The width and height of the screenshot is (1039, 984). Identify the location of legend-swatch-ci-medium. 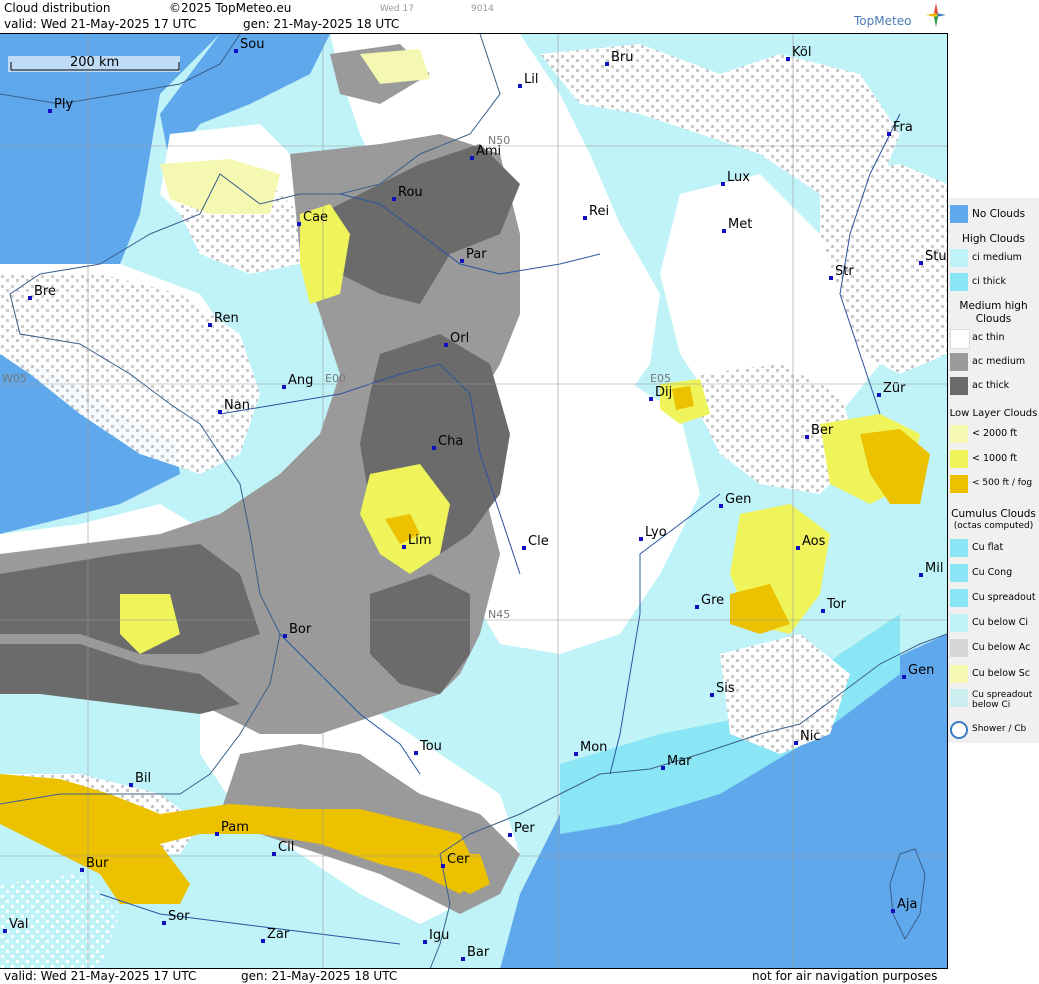
(959, 258).